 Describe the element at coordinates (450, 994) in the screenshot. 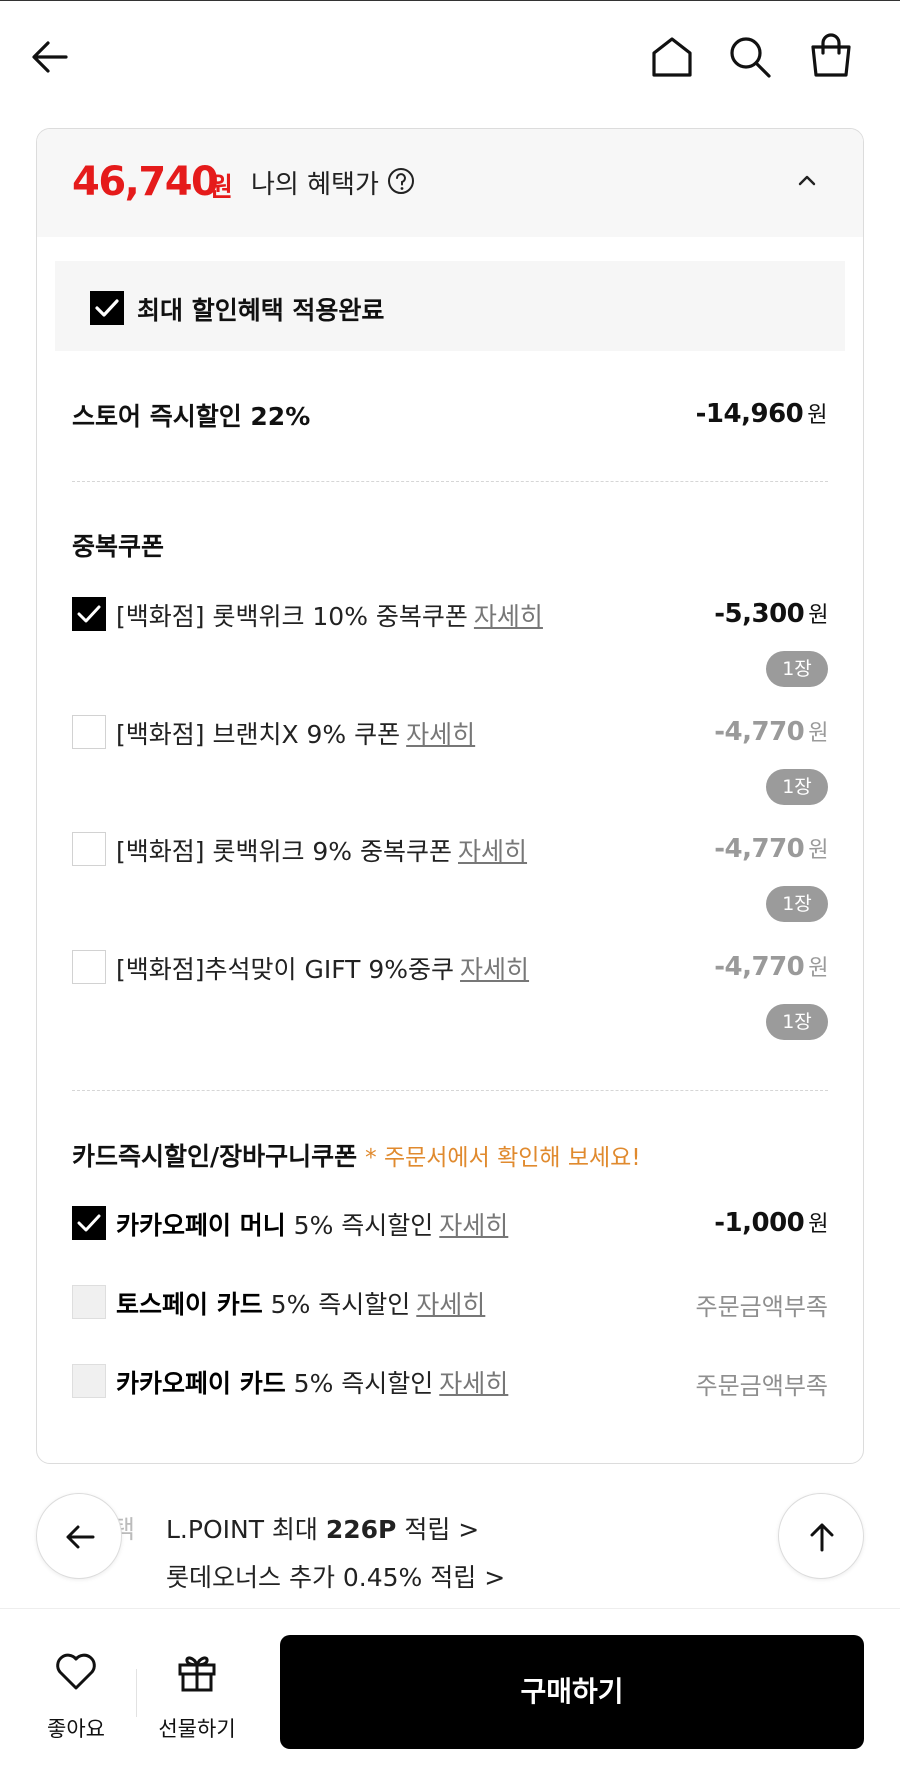

I see `coupon-row: [백화점]추석맞이 GIFT 9%중쿠 자세히 -4,770 원 1장` at that location.